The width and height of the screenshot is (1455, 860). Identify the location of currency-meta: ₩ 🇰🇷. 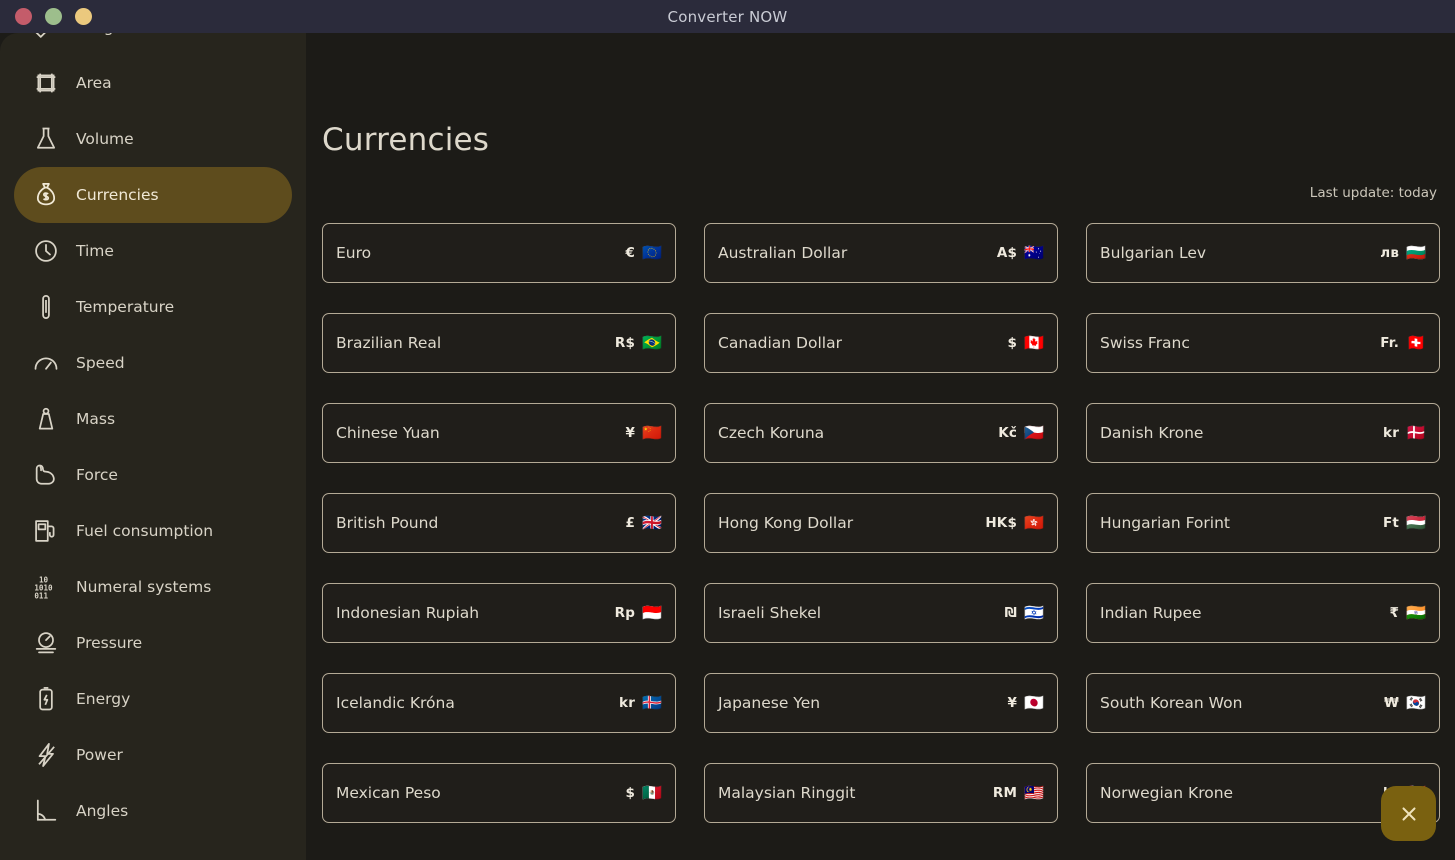
(1404, 702).